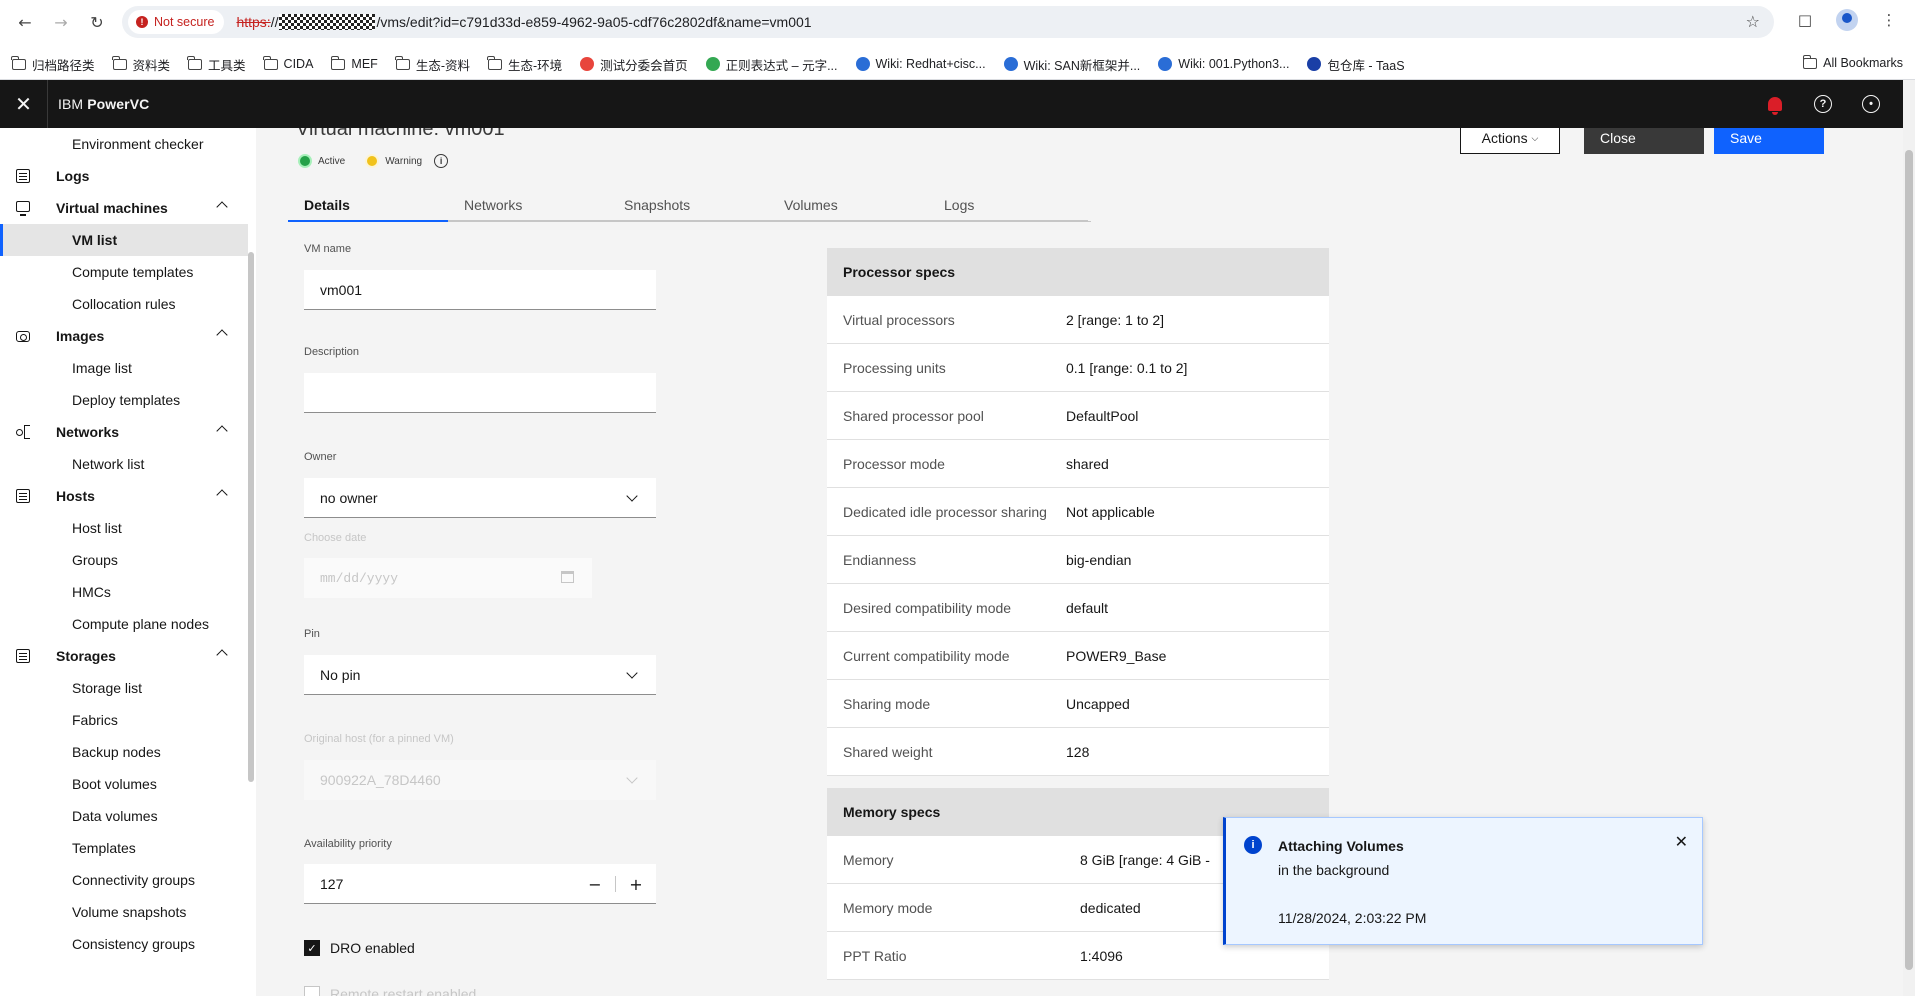 The height and width of the screenshot is (996, 1915). Describe the element at coordinates (287, 63) in the screenshot. I see `bookmark-item: CIDA` at that location.